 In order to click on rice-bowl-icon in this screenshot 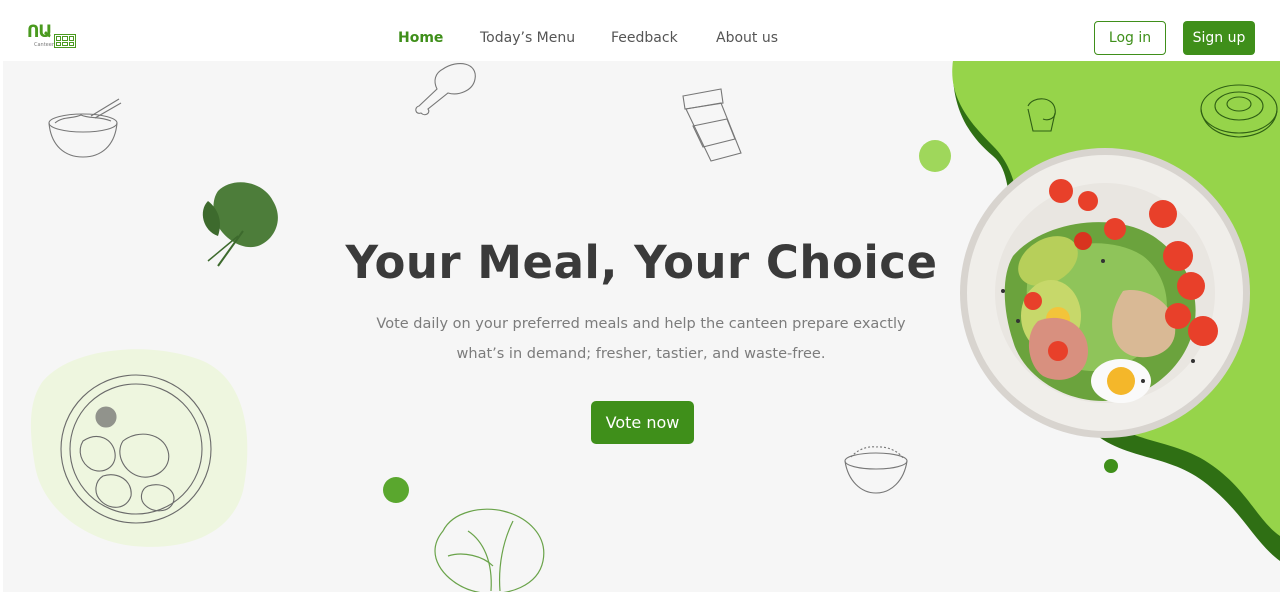, I will do `click(876, 470)`.